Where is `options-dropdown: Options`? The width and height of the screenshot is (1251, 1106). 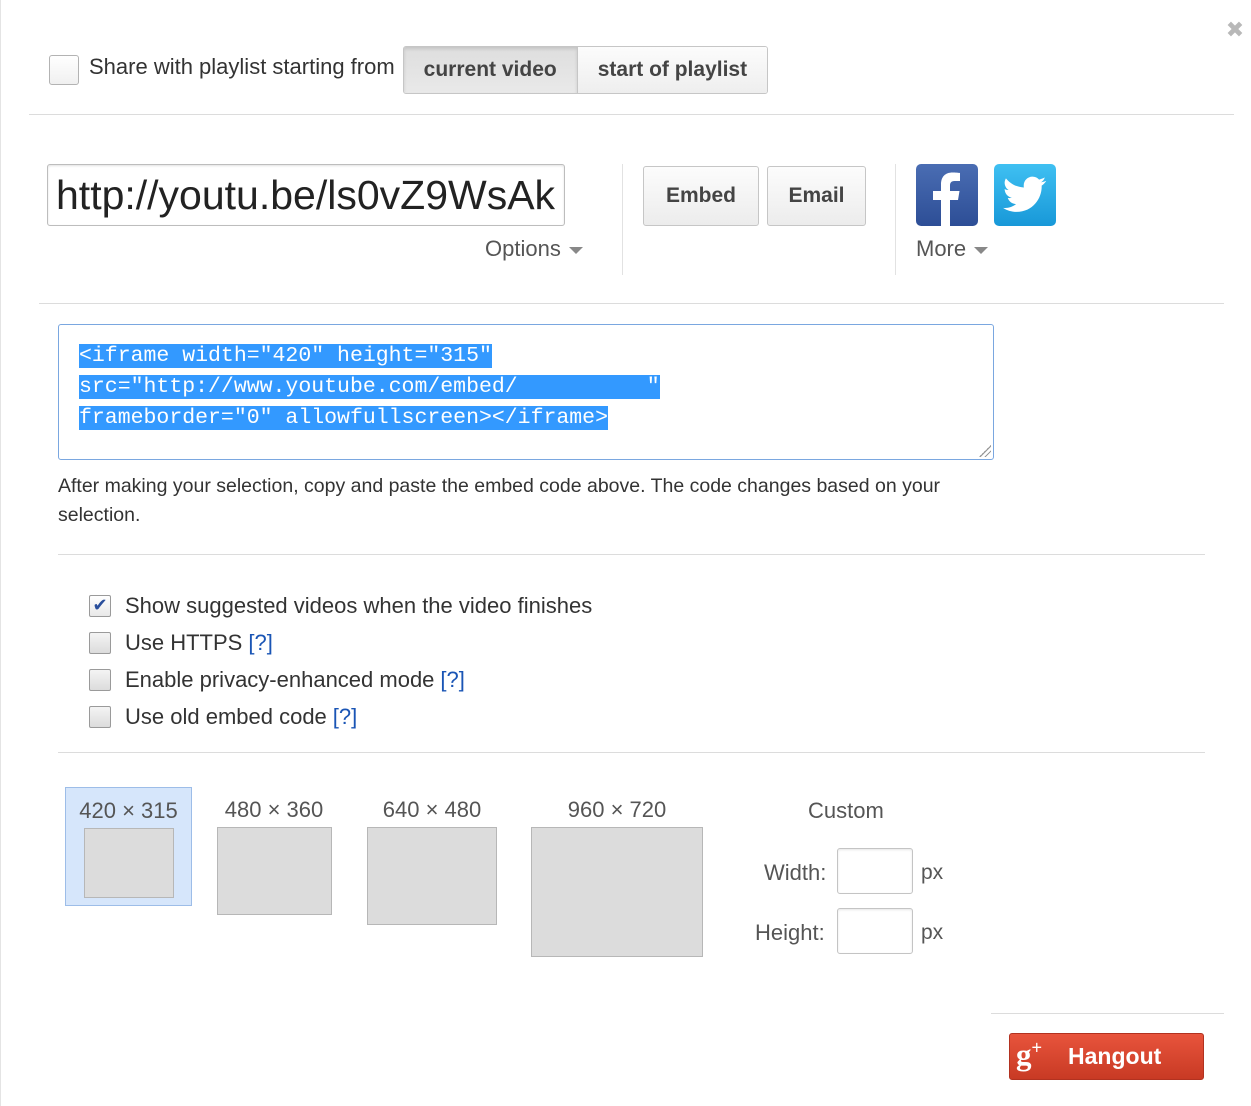 options-dropdown: Options is located at coordinates (534, 249).